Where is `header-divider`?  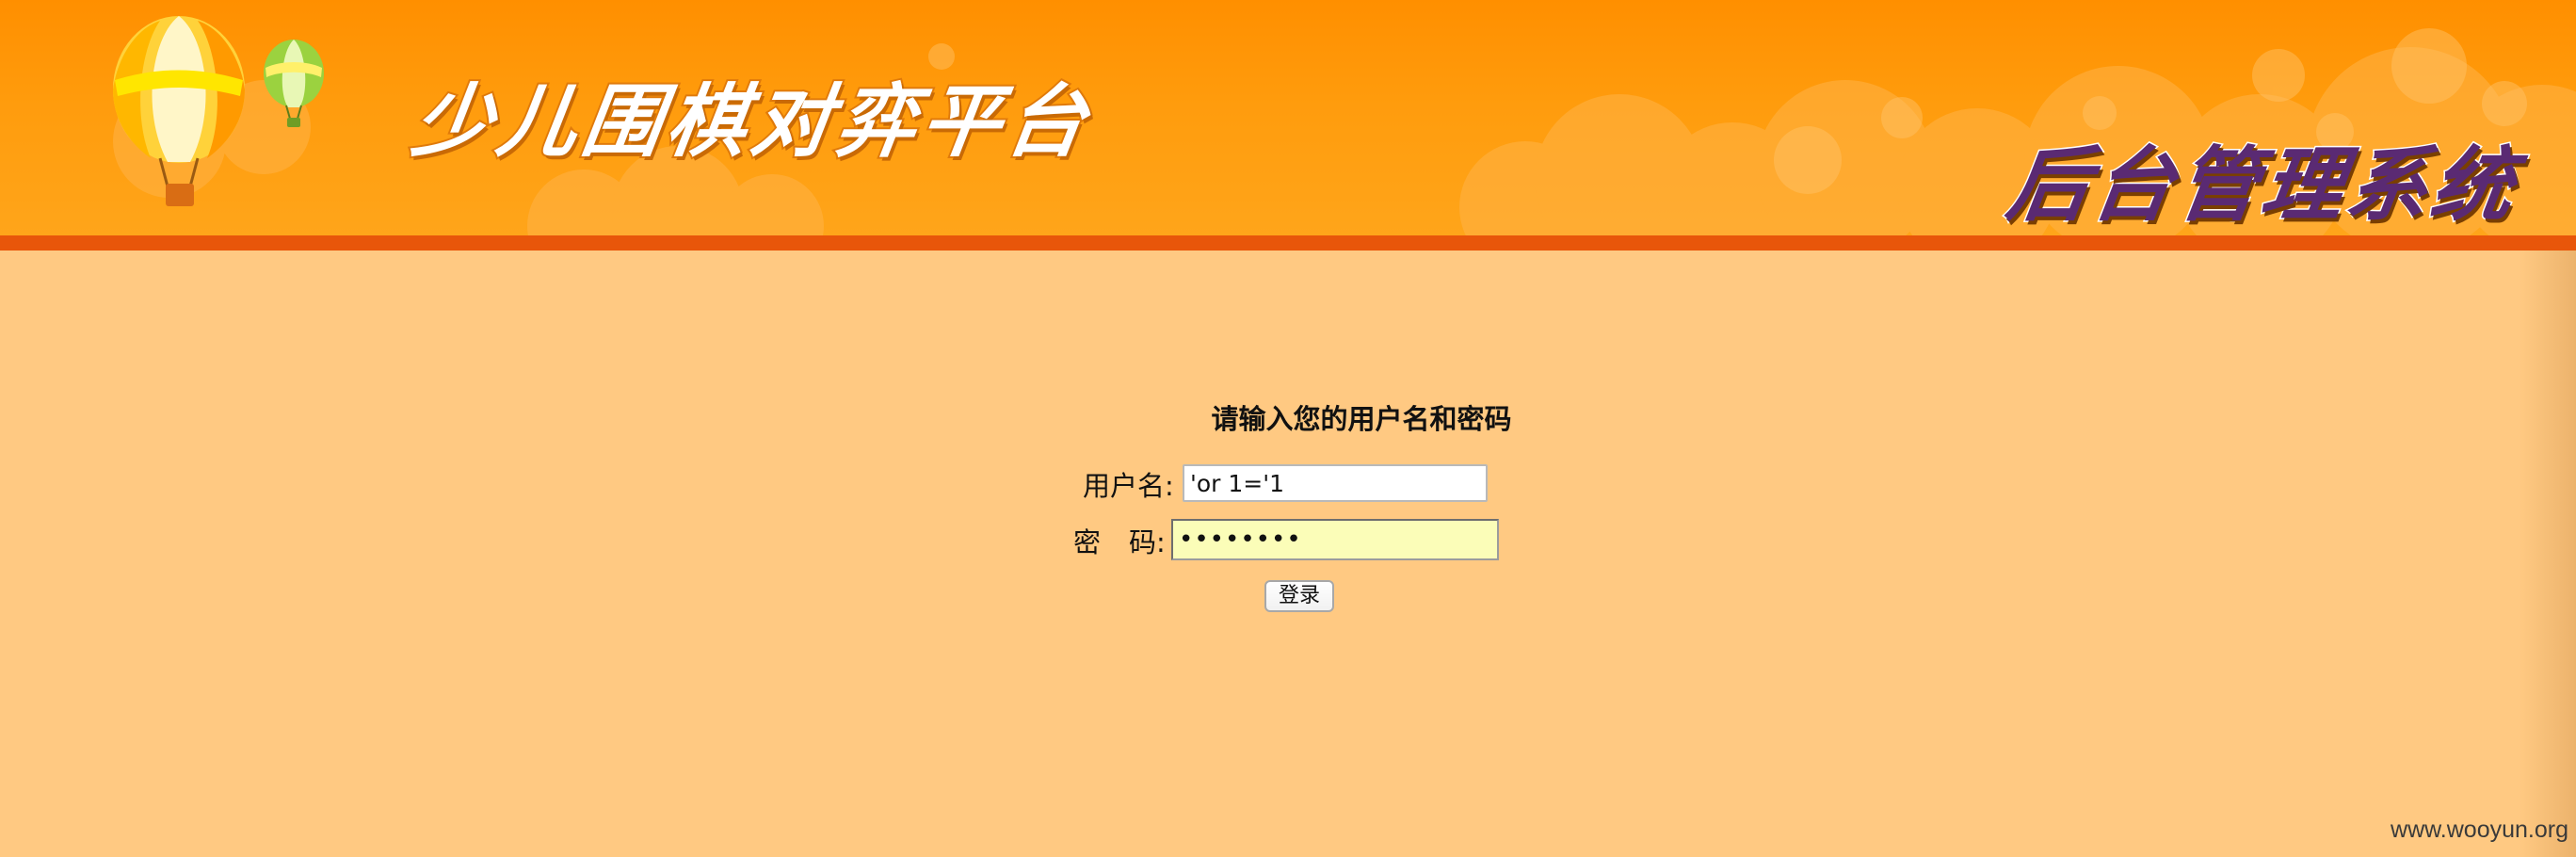 header-divider is located at coordinates (1288, 243).